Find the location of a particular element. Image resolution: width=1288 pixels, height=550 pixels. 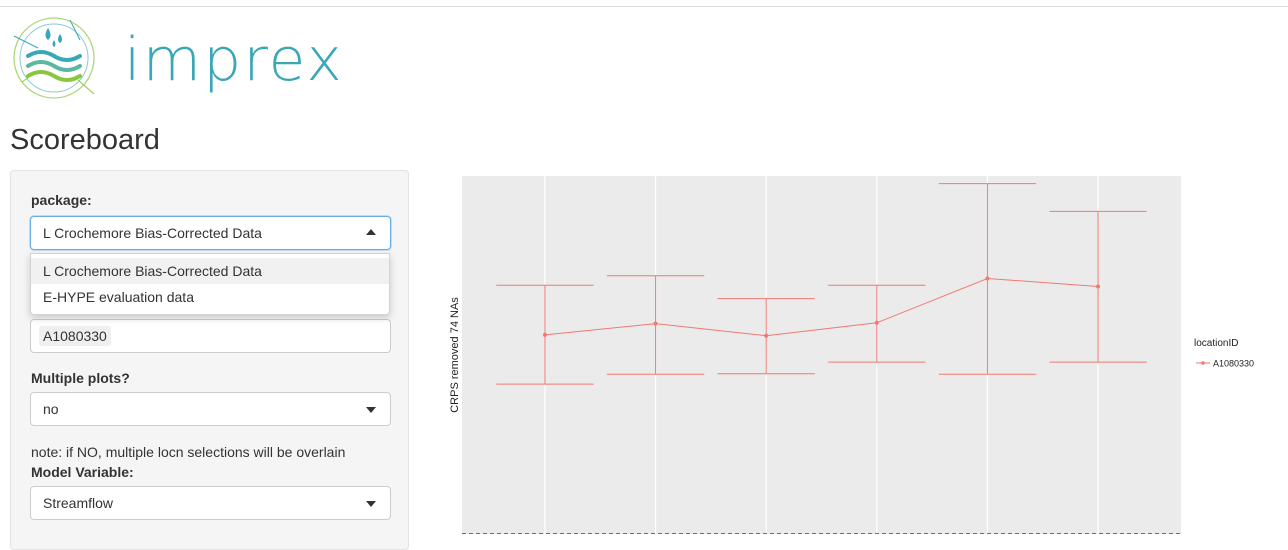

package-option-ehype: E-HYPE evaluation data is located at coordinates (210, 297).